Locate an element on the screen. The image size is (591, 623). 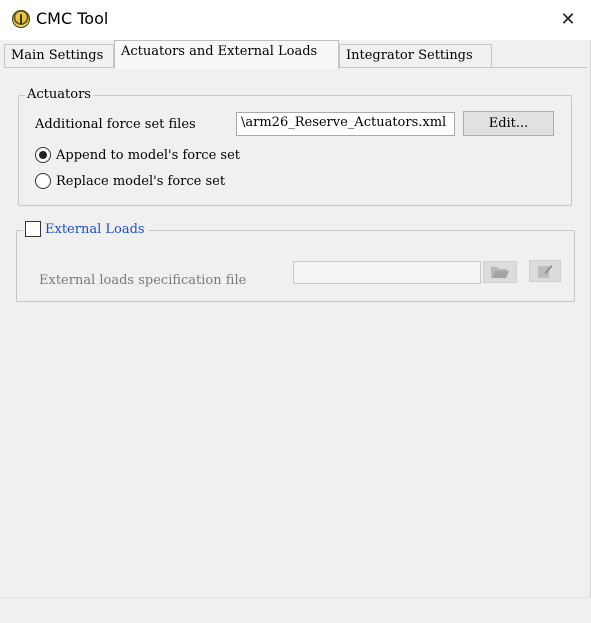
external-loads-spec-label: External loads specification file is located at coordinates (143, 280).